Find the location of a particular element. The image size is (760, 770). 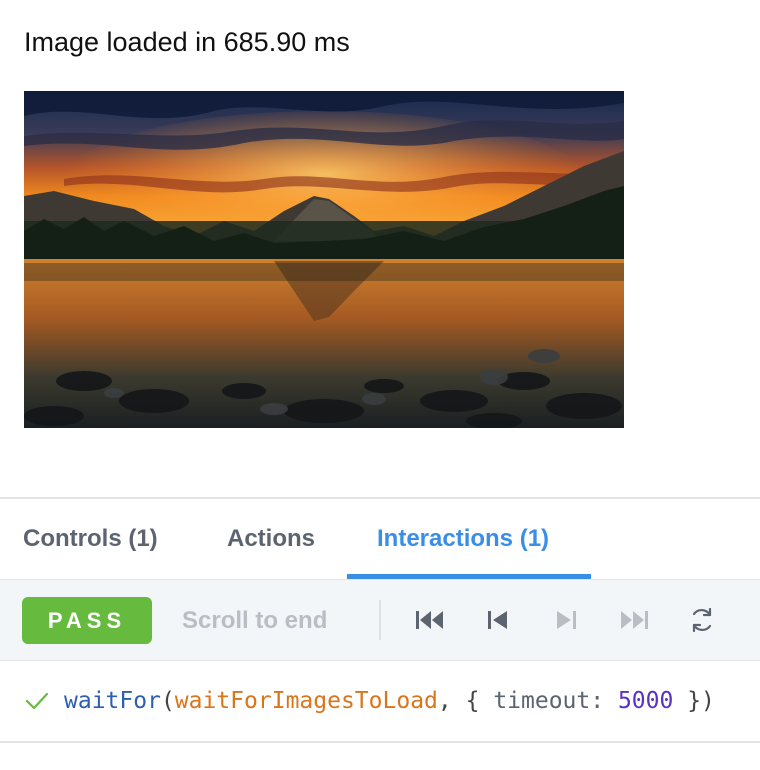

skip-to-start-icon is located at coordinates (430, 620).